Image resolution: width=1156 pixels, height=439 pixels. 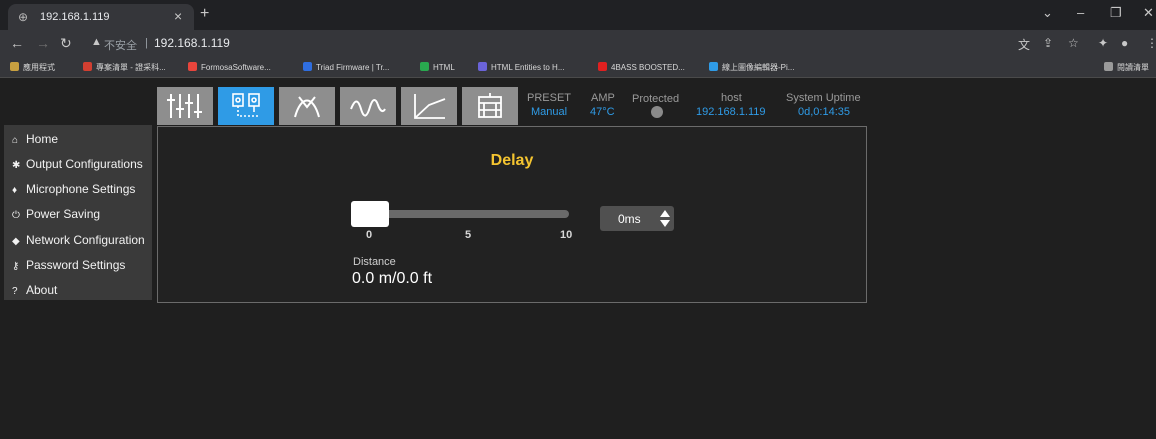 I want to click on share-icon: ⇪, so click(x=1048, y=43).